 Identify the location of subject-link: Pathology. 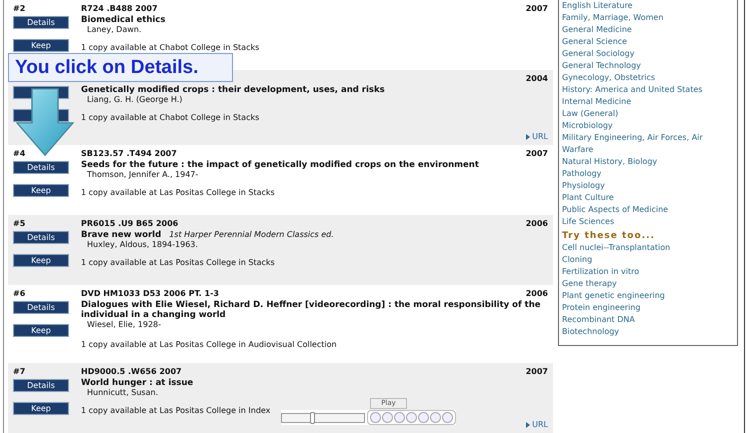
(648, 174).